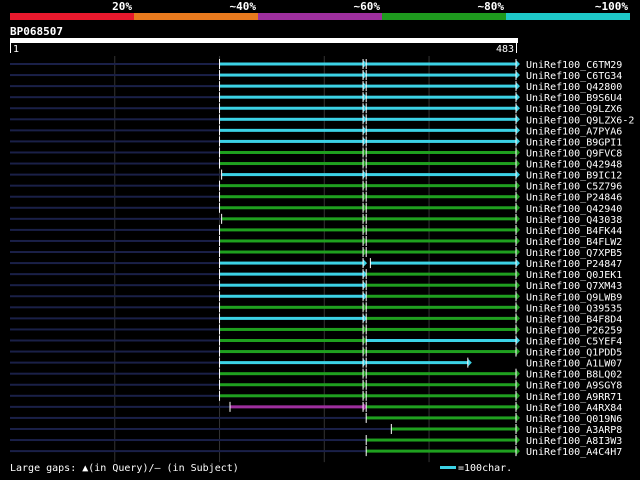 The height and width of the screenshot is (480, 640). I want to click on hit-row: UniRef100_Q0JEK1, so click(316, 275).